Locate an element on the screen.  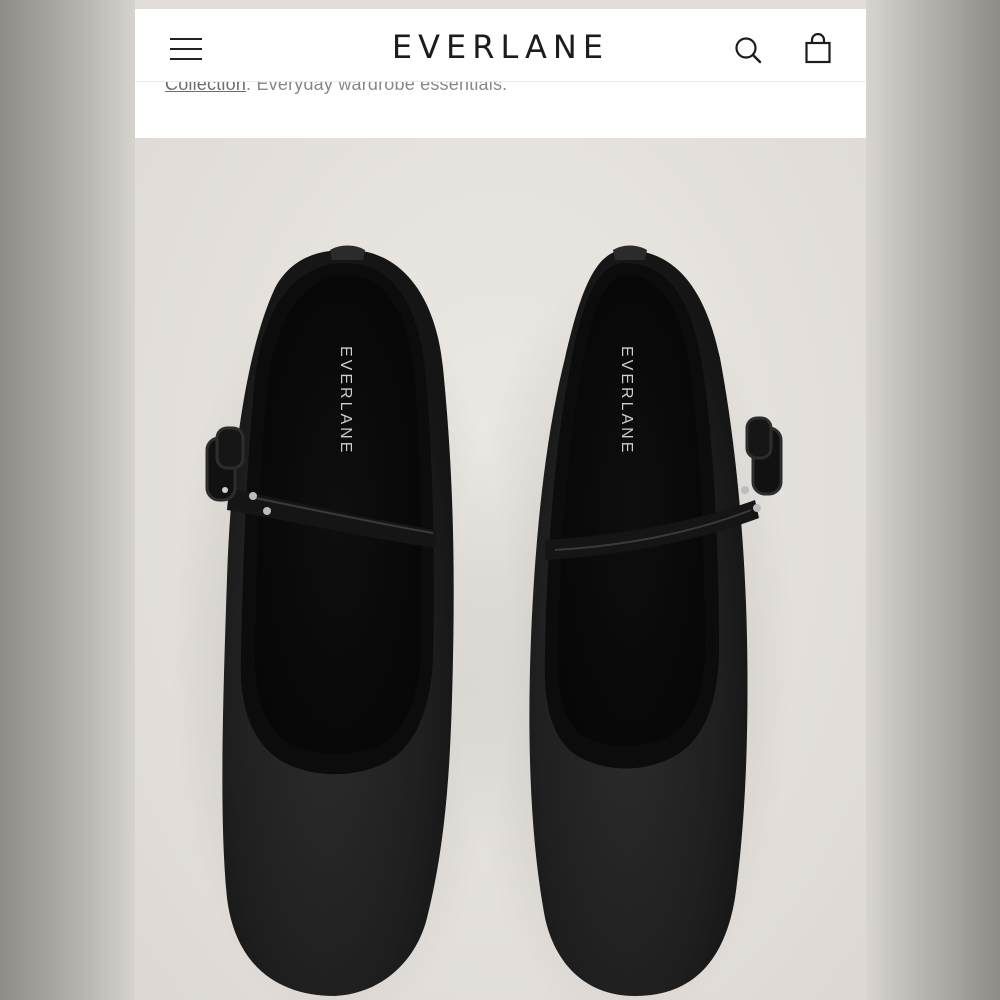
blurred-backdrop-right is located at coordinates (933, 500).